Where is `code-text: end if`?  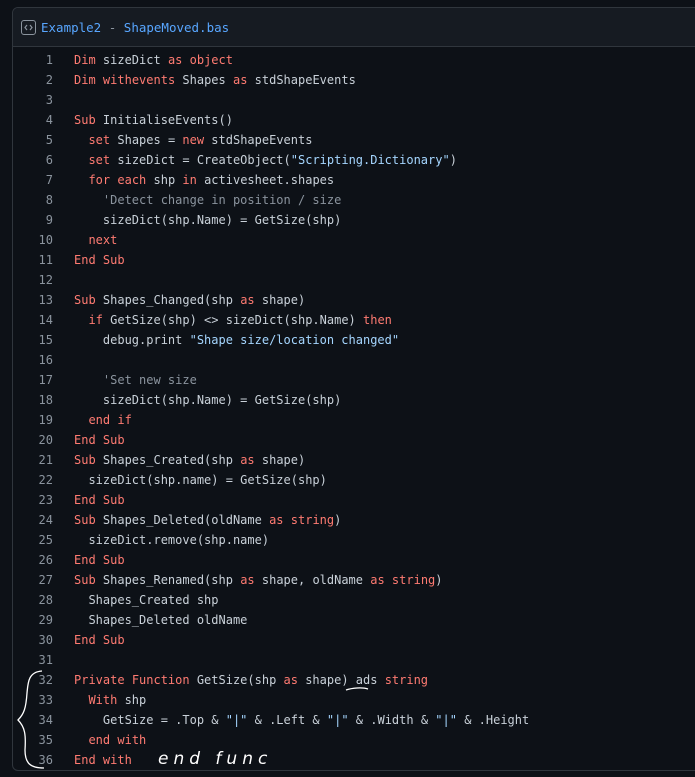
code-text: end if is located at coordinates (103, 420).